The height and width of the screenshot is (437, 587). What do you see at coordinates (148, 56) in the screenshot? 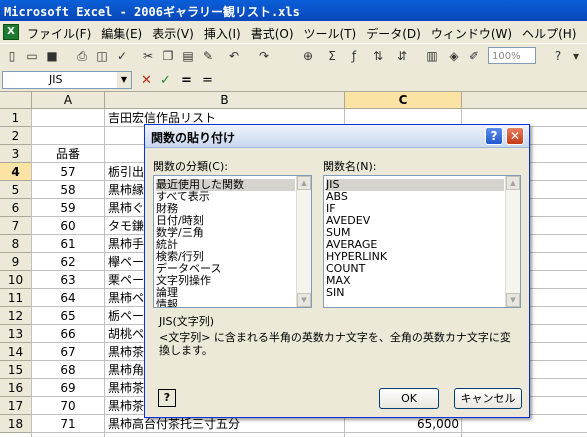
I see `cut-icon: ✂` at bounding box center [148, 56].